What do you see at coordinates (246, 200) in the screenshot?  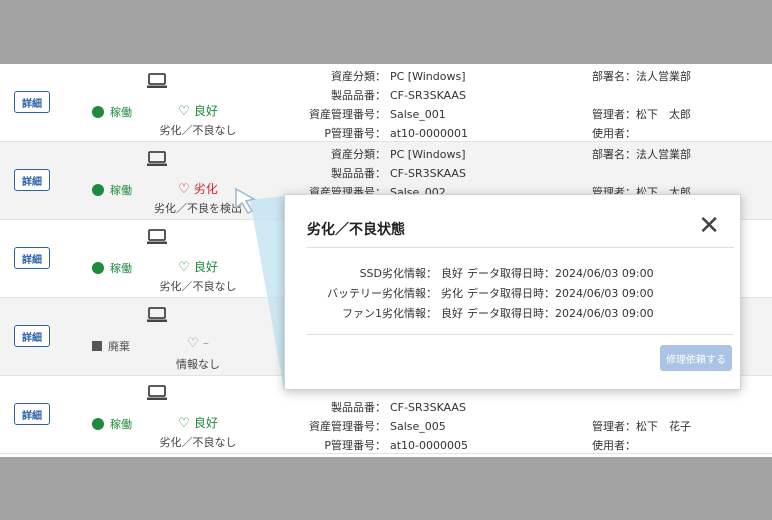 I see `mouse-pointer-icon` at bounding box center [246, 200].